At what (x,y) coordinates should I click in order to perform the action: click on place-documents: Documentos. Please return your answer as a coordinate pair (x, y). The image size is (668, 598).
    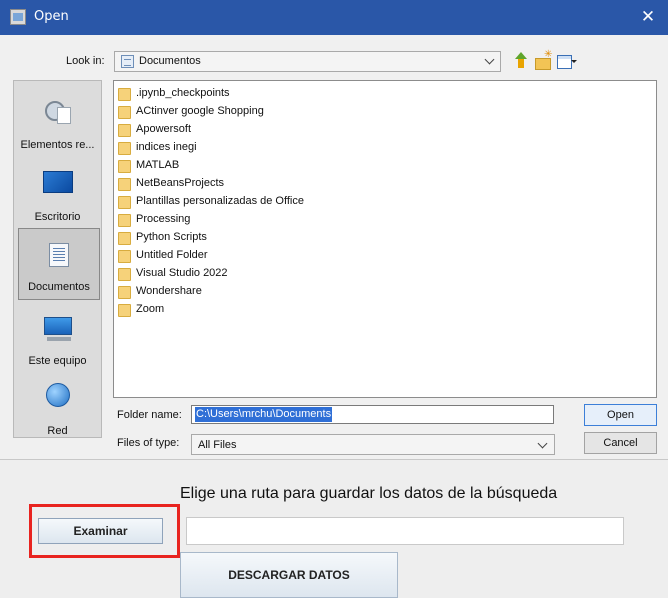
    Looking at the image, I should click on (59, 264).